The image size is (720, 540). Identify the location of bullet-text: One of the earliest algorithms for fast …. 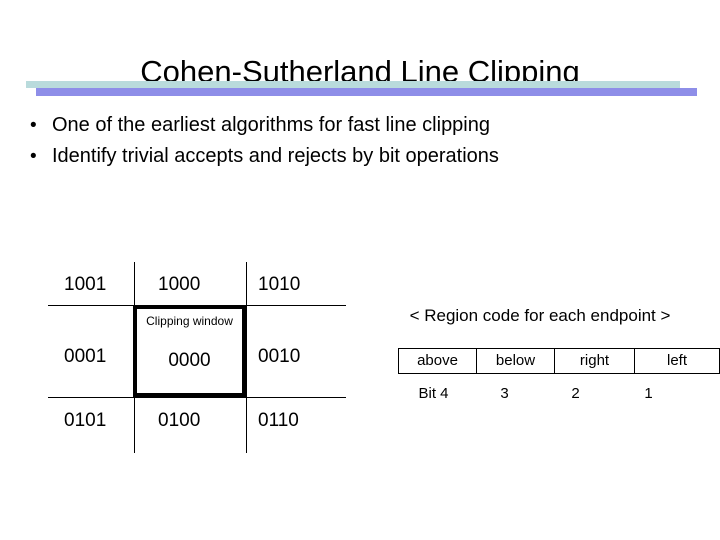
(271, 125).